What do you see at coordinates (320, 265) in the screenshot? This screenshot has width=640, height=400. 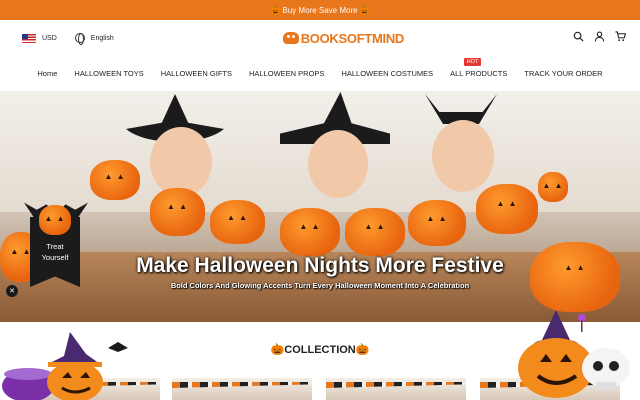 I see `hero-title: Make Halloween Nights More Festive` at bounding box center [320, 265].